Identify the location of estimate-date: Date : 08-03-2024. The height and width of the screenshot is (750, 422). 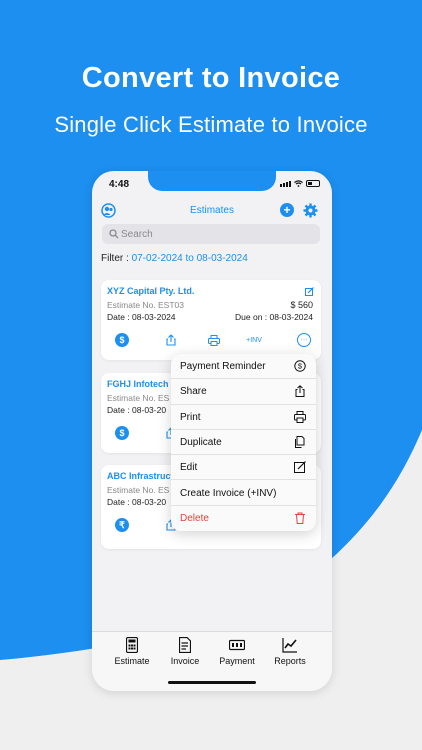
(141, 317).